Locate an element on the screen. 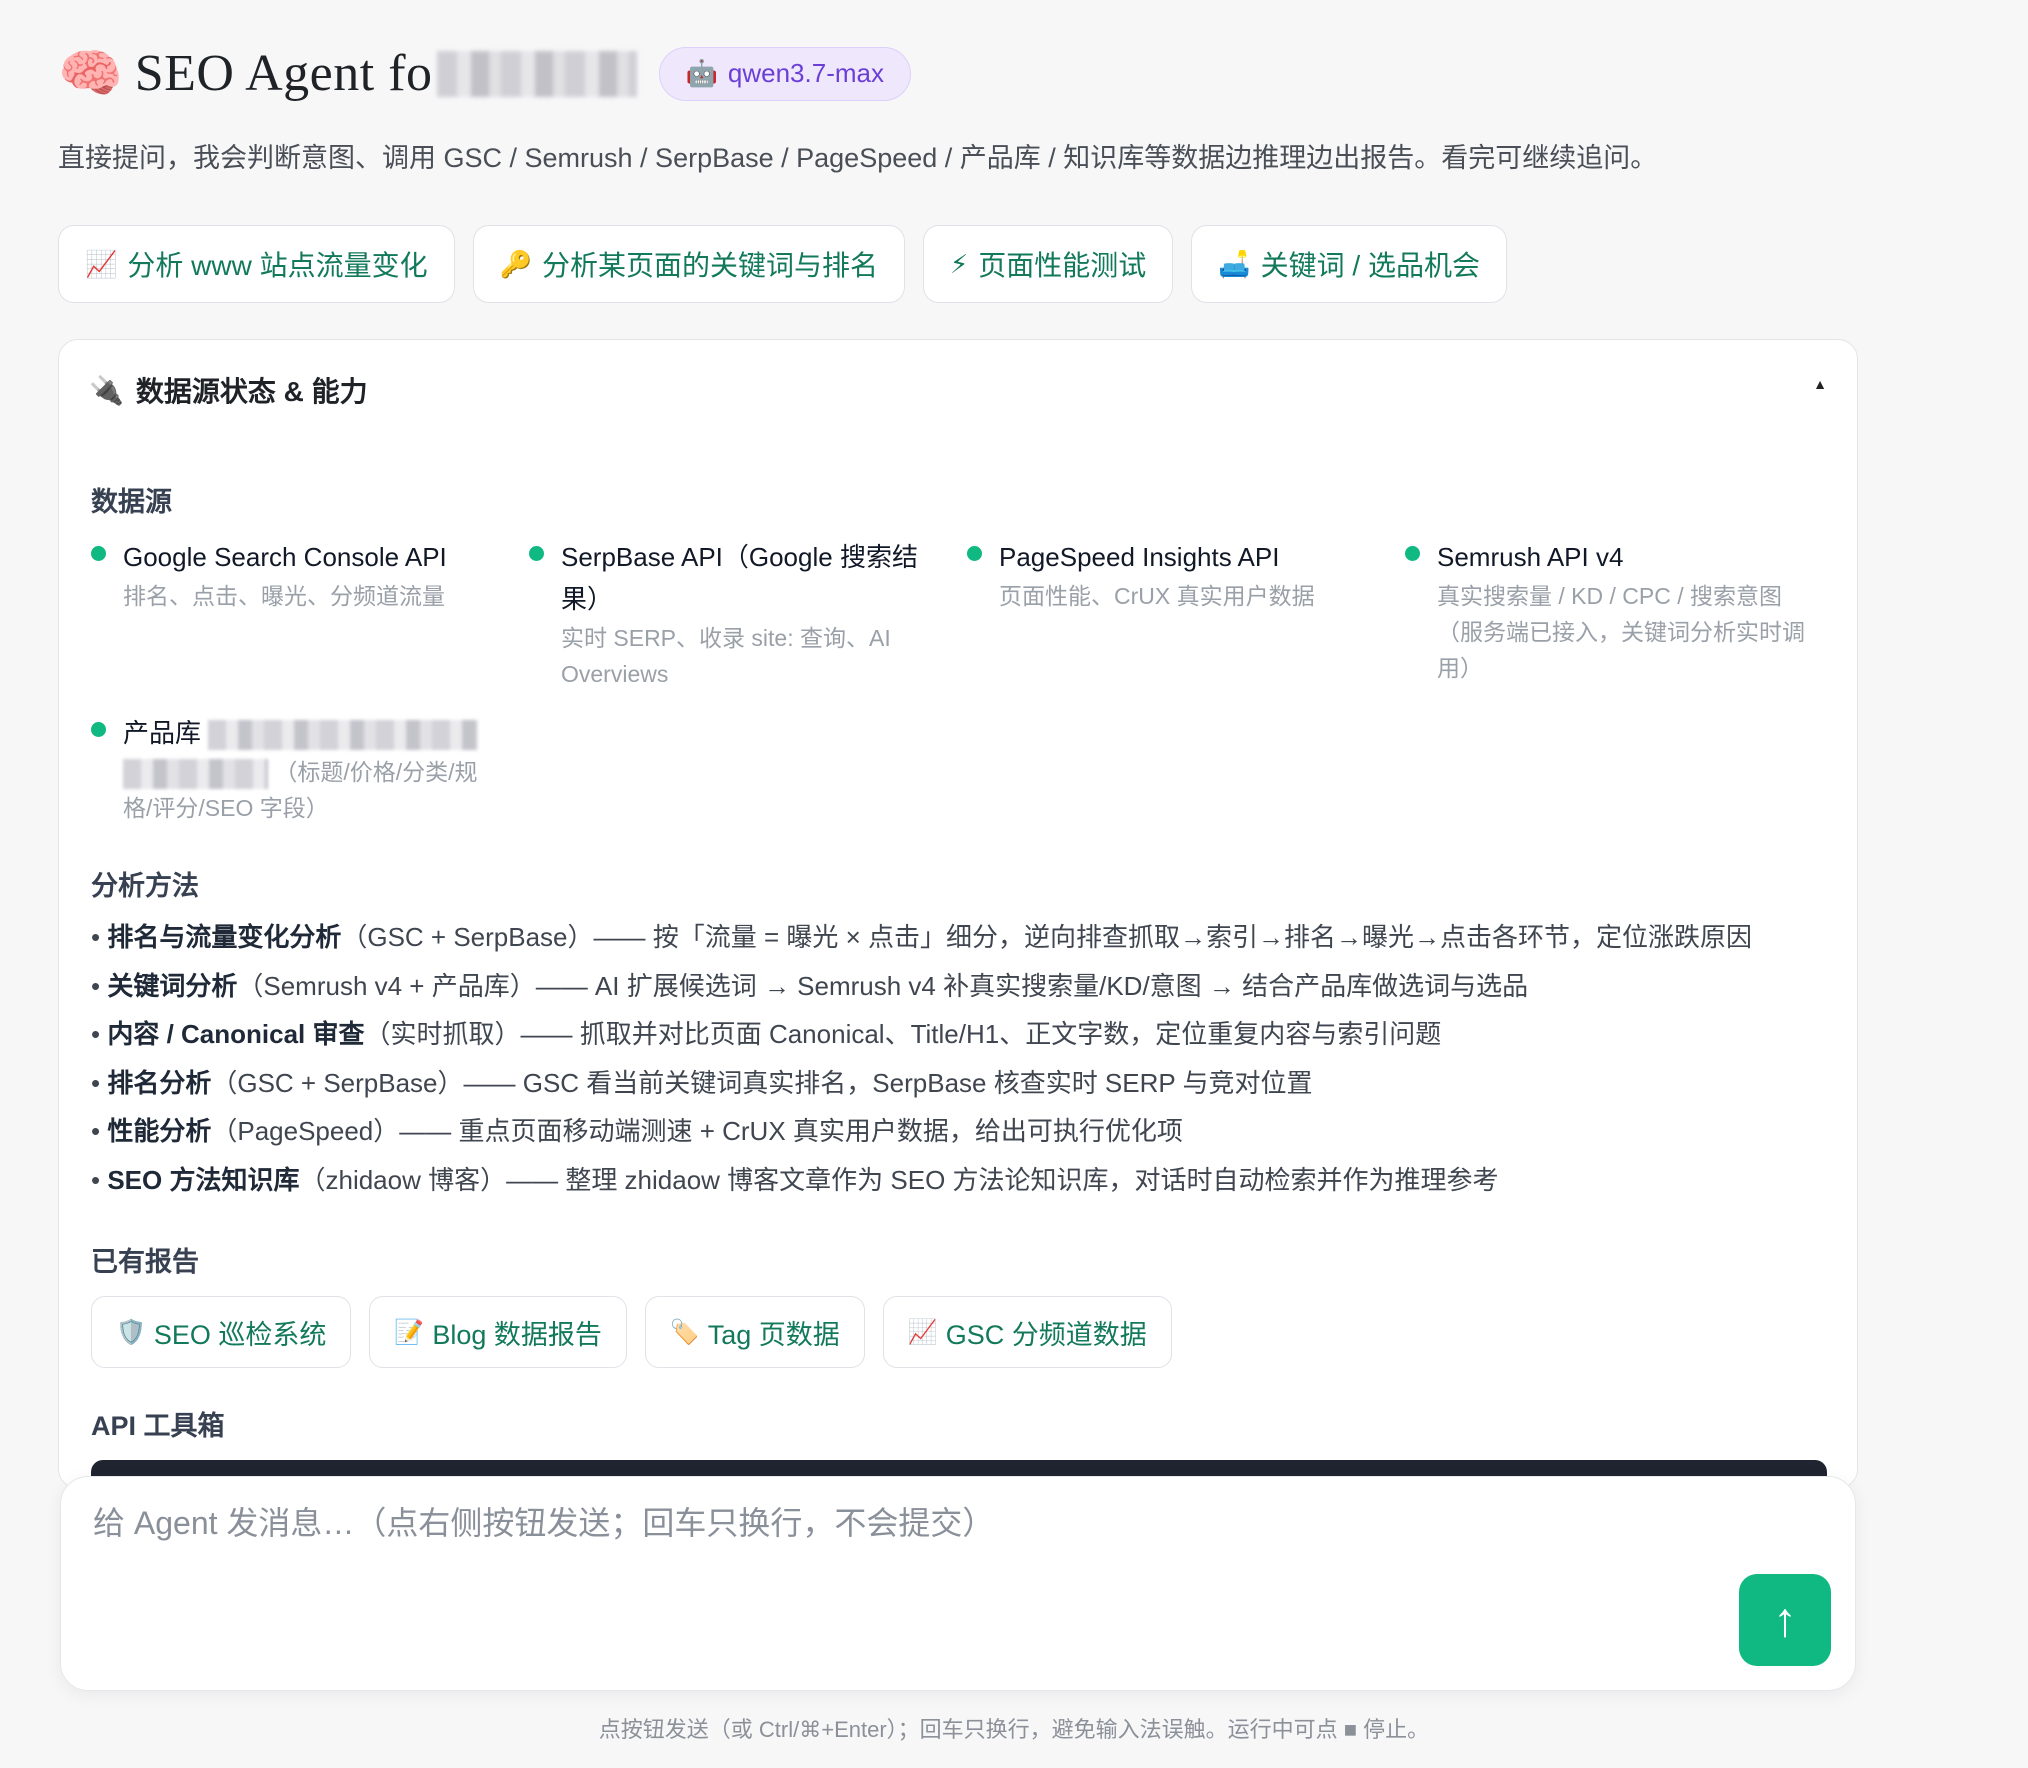 This screenshot has height=1768, width=2028. api-toolbox-title: API 工具箱 is located at coordinates (158, 1426).